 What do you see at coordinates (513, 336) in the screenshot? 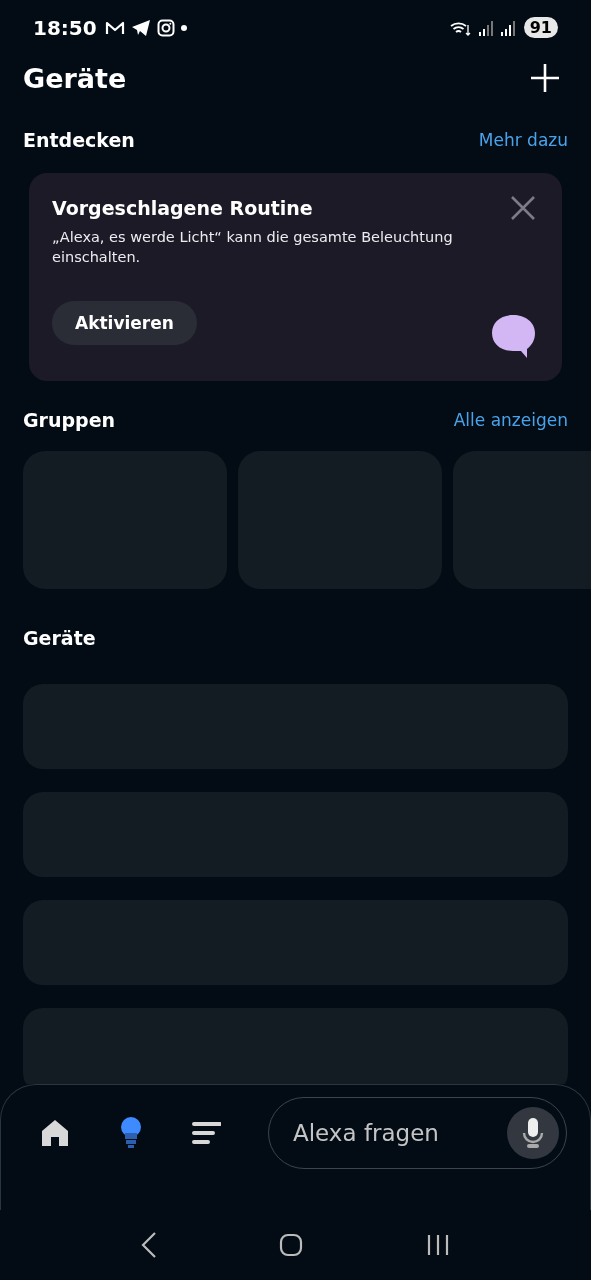
I see `speech-bubble-icon` at bounding box center [513, 336].